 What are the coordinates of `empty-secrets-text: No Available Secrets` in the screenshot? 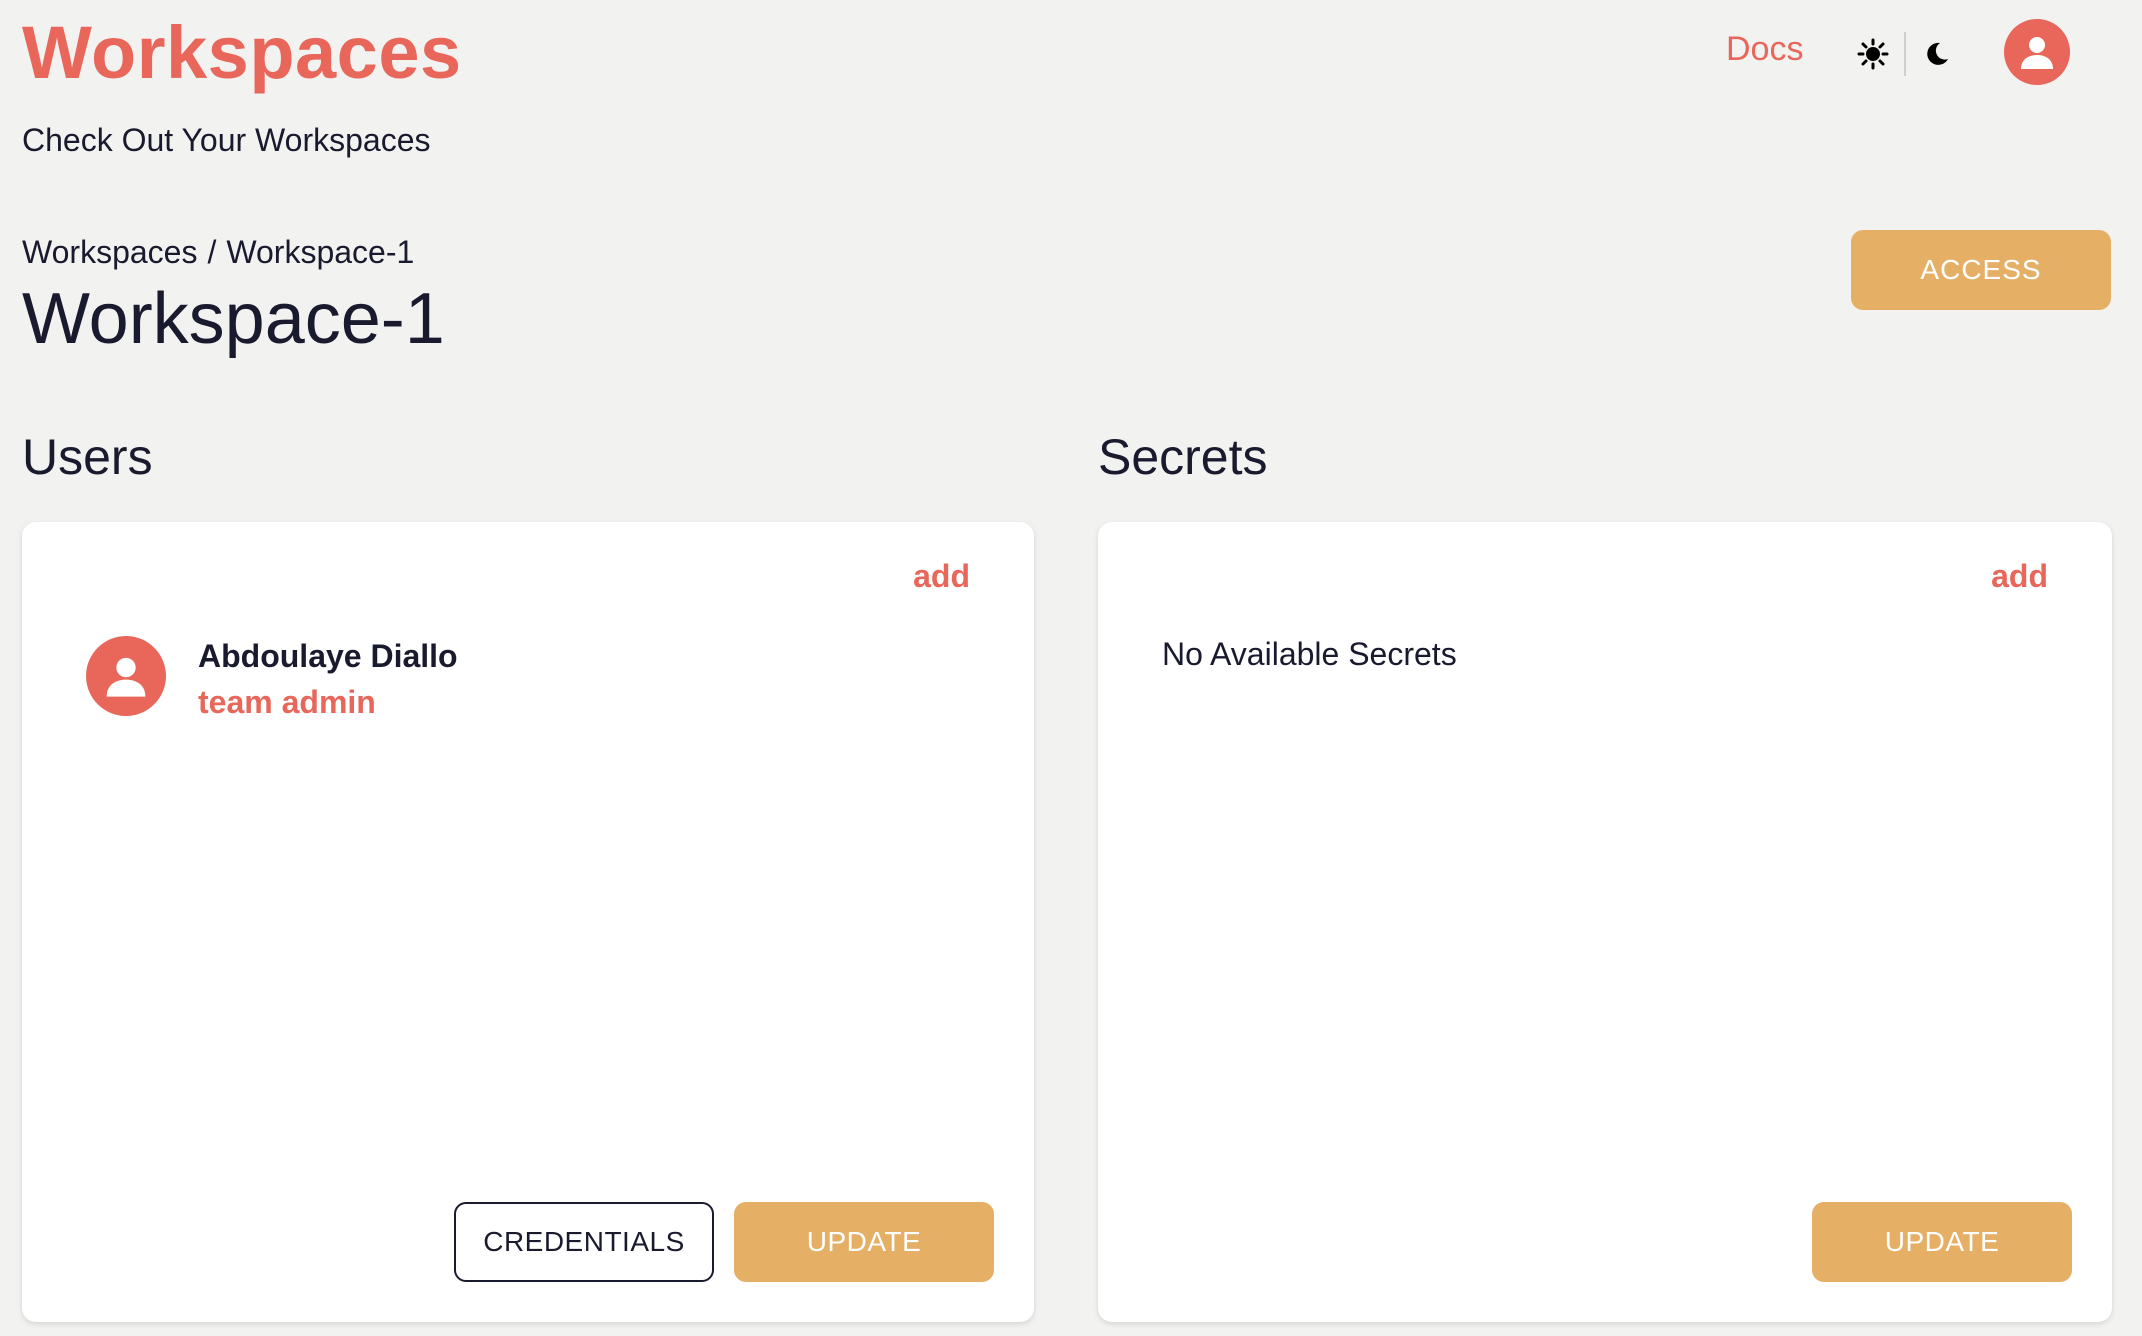 It's located at (1309, 654).